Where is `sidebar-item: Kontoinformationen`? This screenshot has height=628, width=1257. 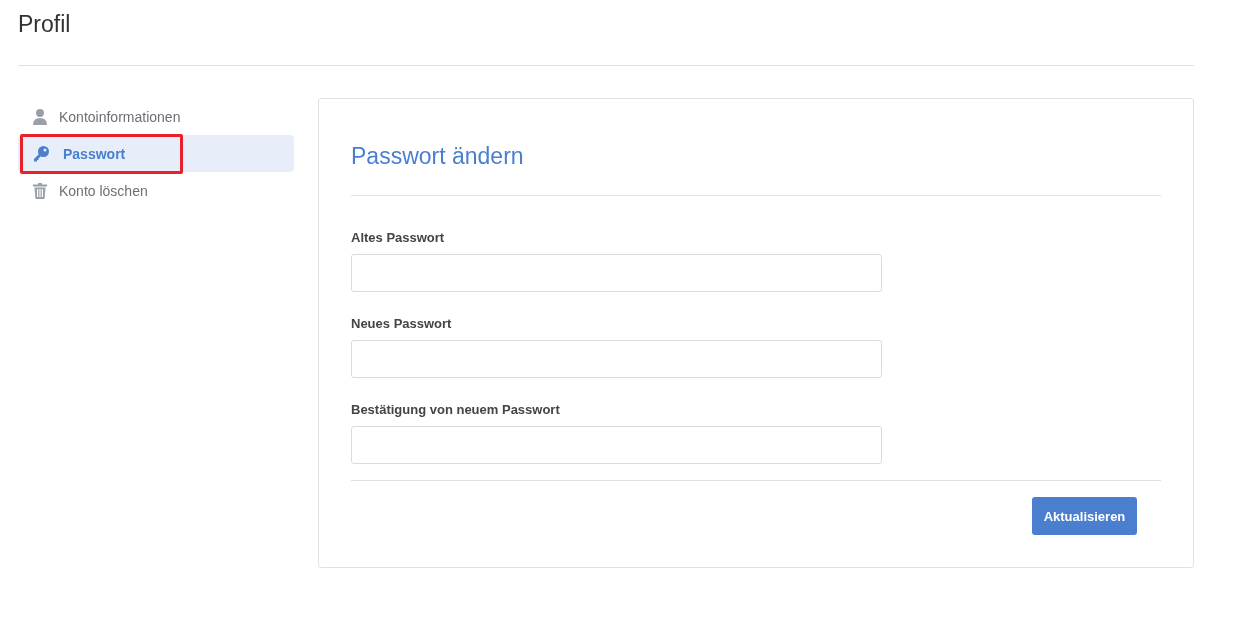 sidebar-item: Kontoinformationen is located at coordinates (156, 116).